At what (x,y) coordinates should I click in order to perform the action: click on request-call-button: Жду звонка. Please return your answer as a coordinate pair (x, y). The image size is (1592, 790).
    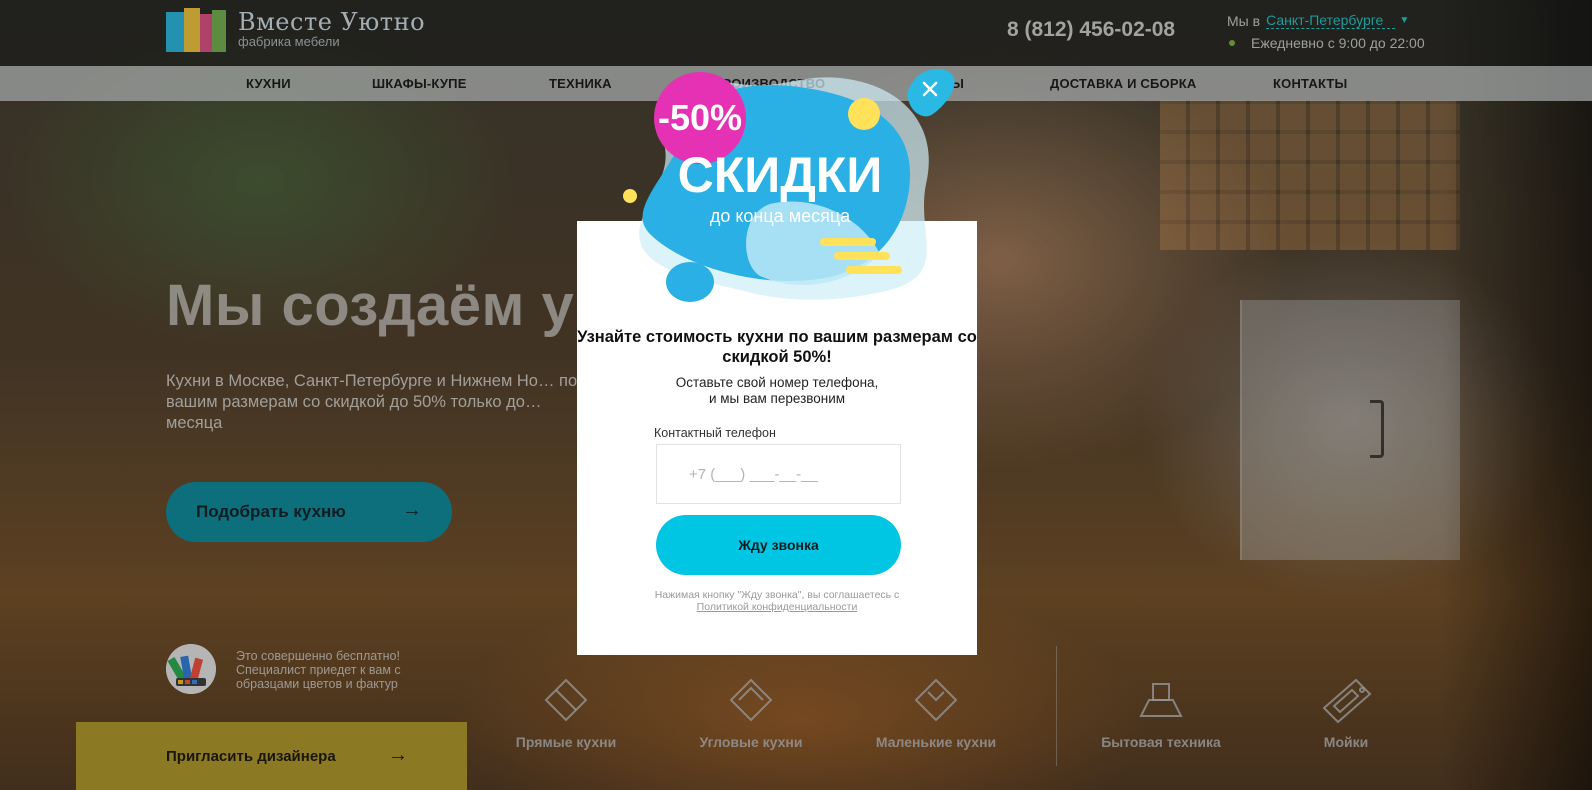
    Looking at the image, I should click on (778, 545).